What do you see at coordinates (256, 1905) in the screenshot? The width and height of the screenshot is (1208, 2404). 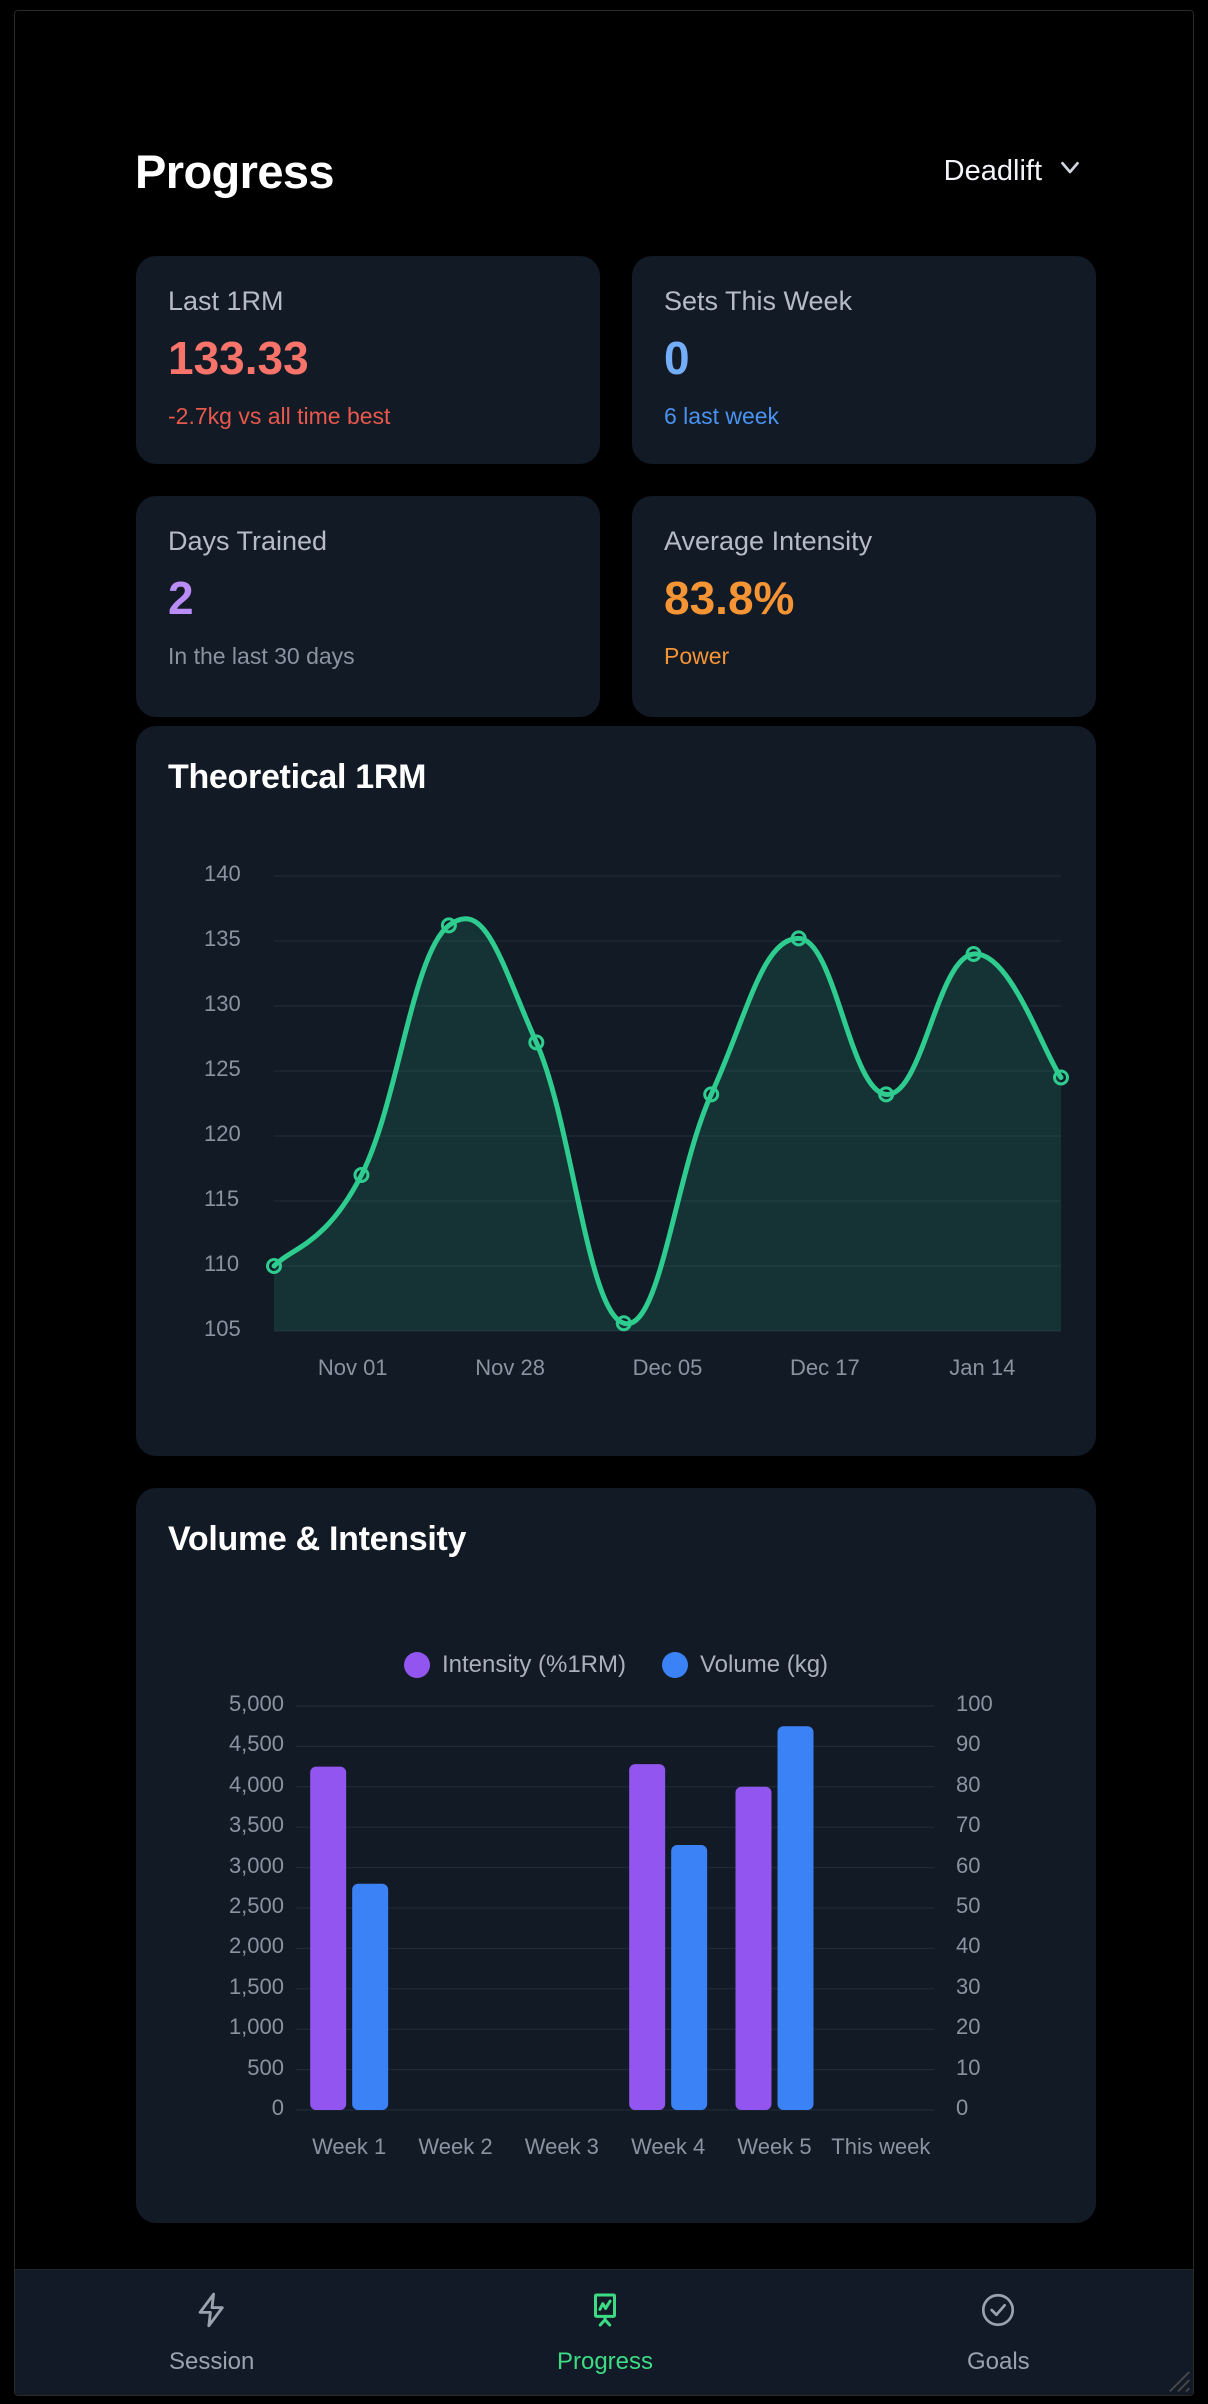 I see `axis-tick-label: 2,500` at bounding box center [256, 1905].